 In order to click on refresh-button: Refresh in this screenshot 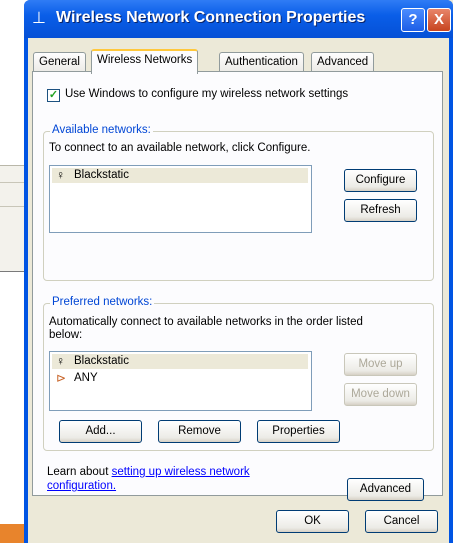, I will do `click(380, 210)`.